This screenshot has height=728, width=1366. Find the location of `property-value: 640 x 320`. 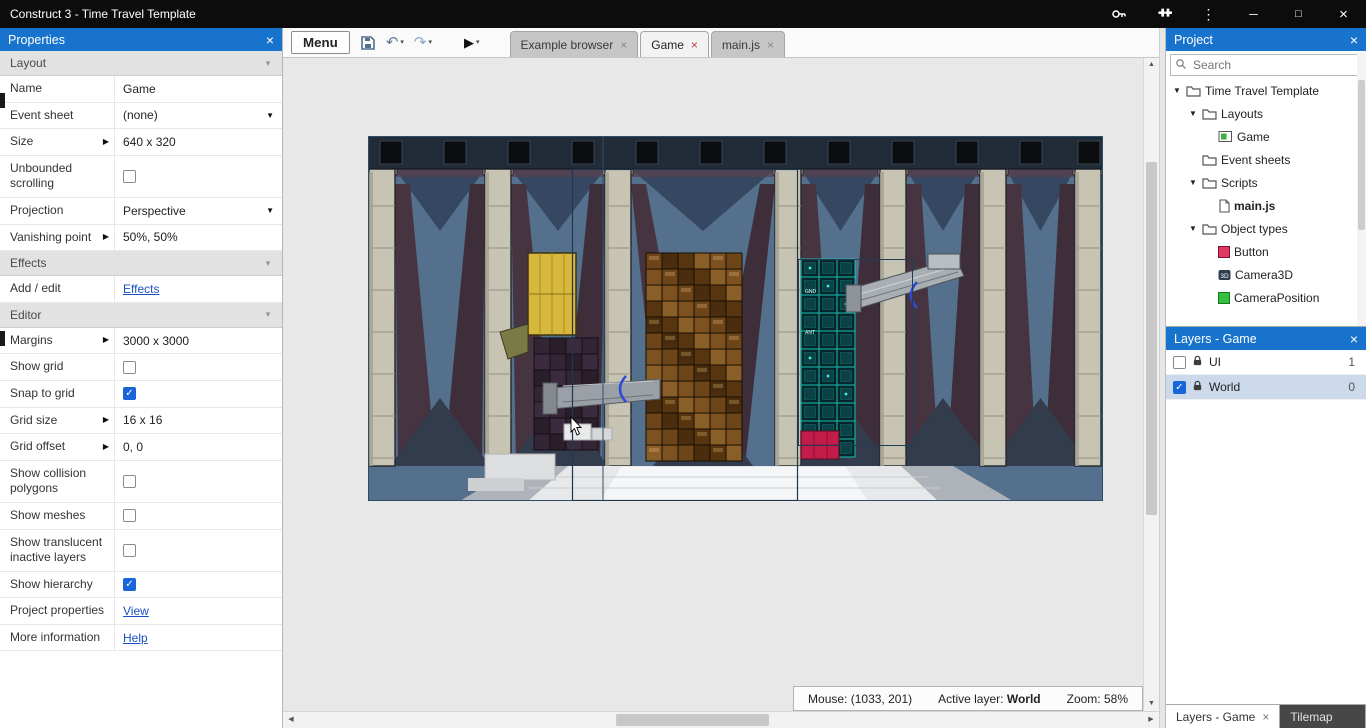

property-value: 640 x 320 is located at coordinates (198, 142).